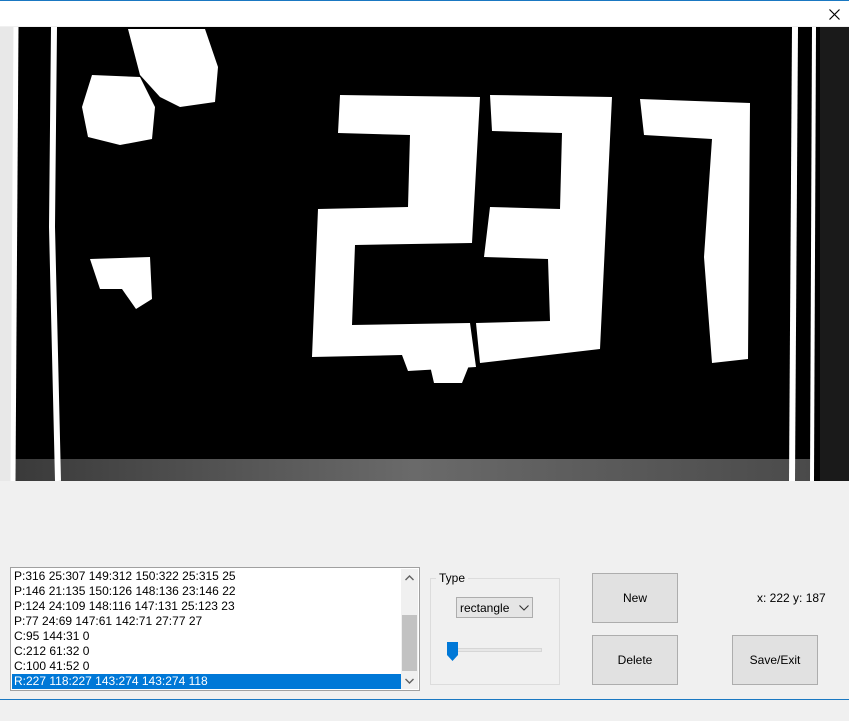 This screenshot has height=721, width=849. I want to click on list-item: P:316 25:307 149:312 150:322 25:315 25, so click(206, 576).